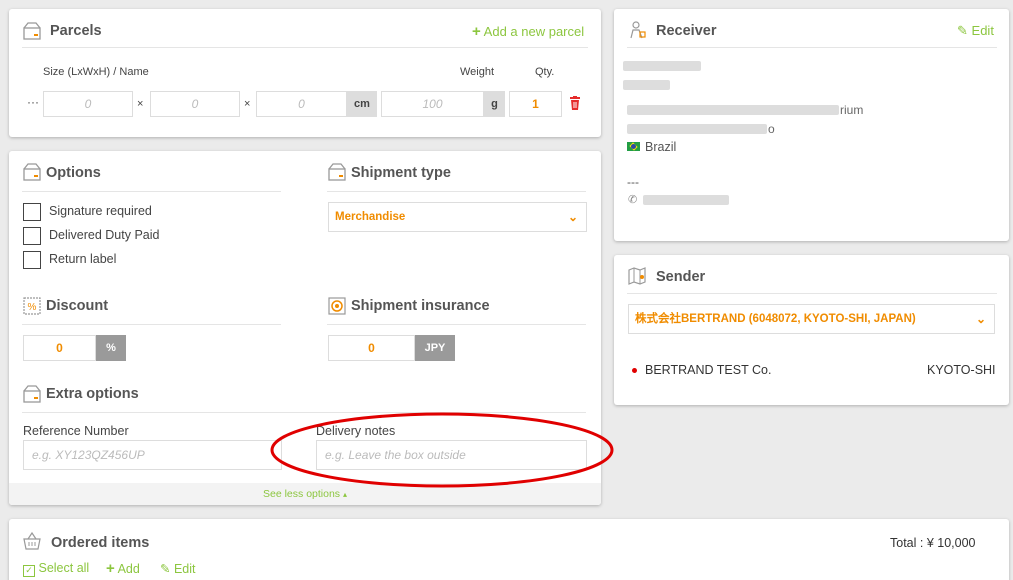 This screenshot has width=1013, height=580. I want to click on size-header: Size (LxWxH) / Name, so click(96, 72).